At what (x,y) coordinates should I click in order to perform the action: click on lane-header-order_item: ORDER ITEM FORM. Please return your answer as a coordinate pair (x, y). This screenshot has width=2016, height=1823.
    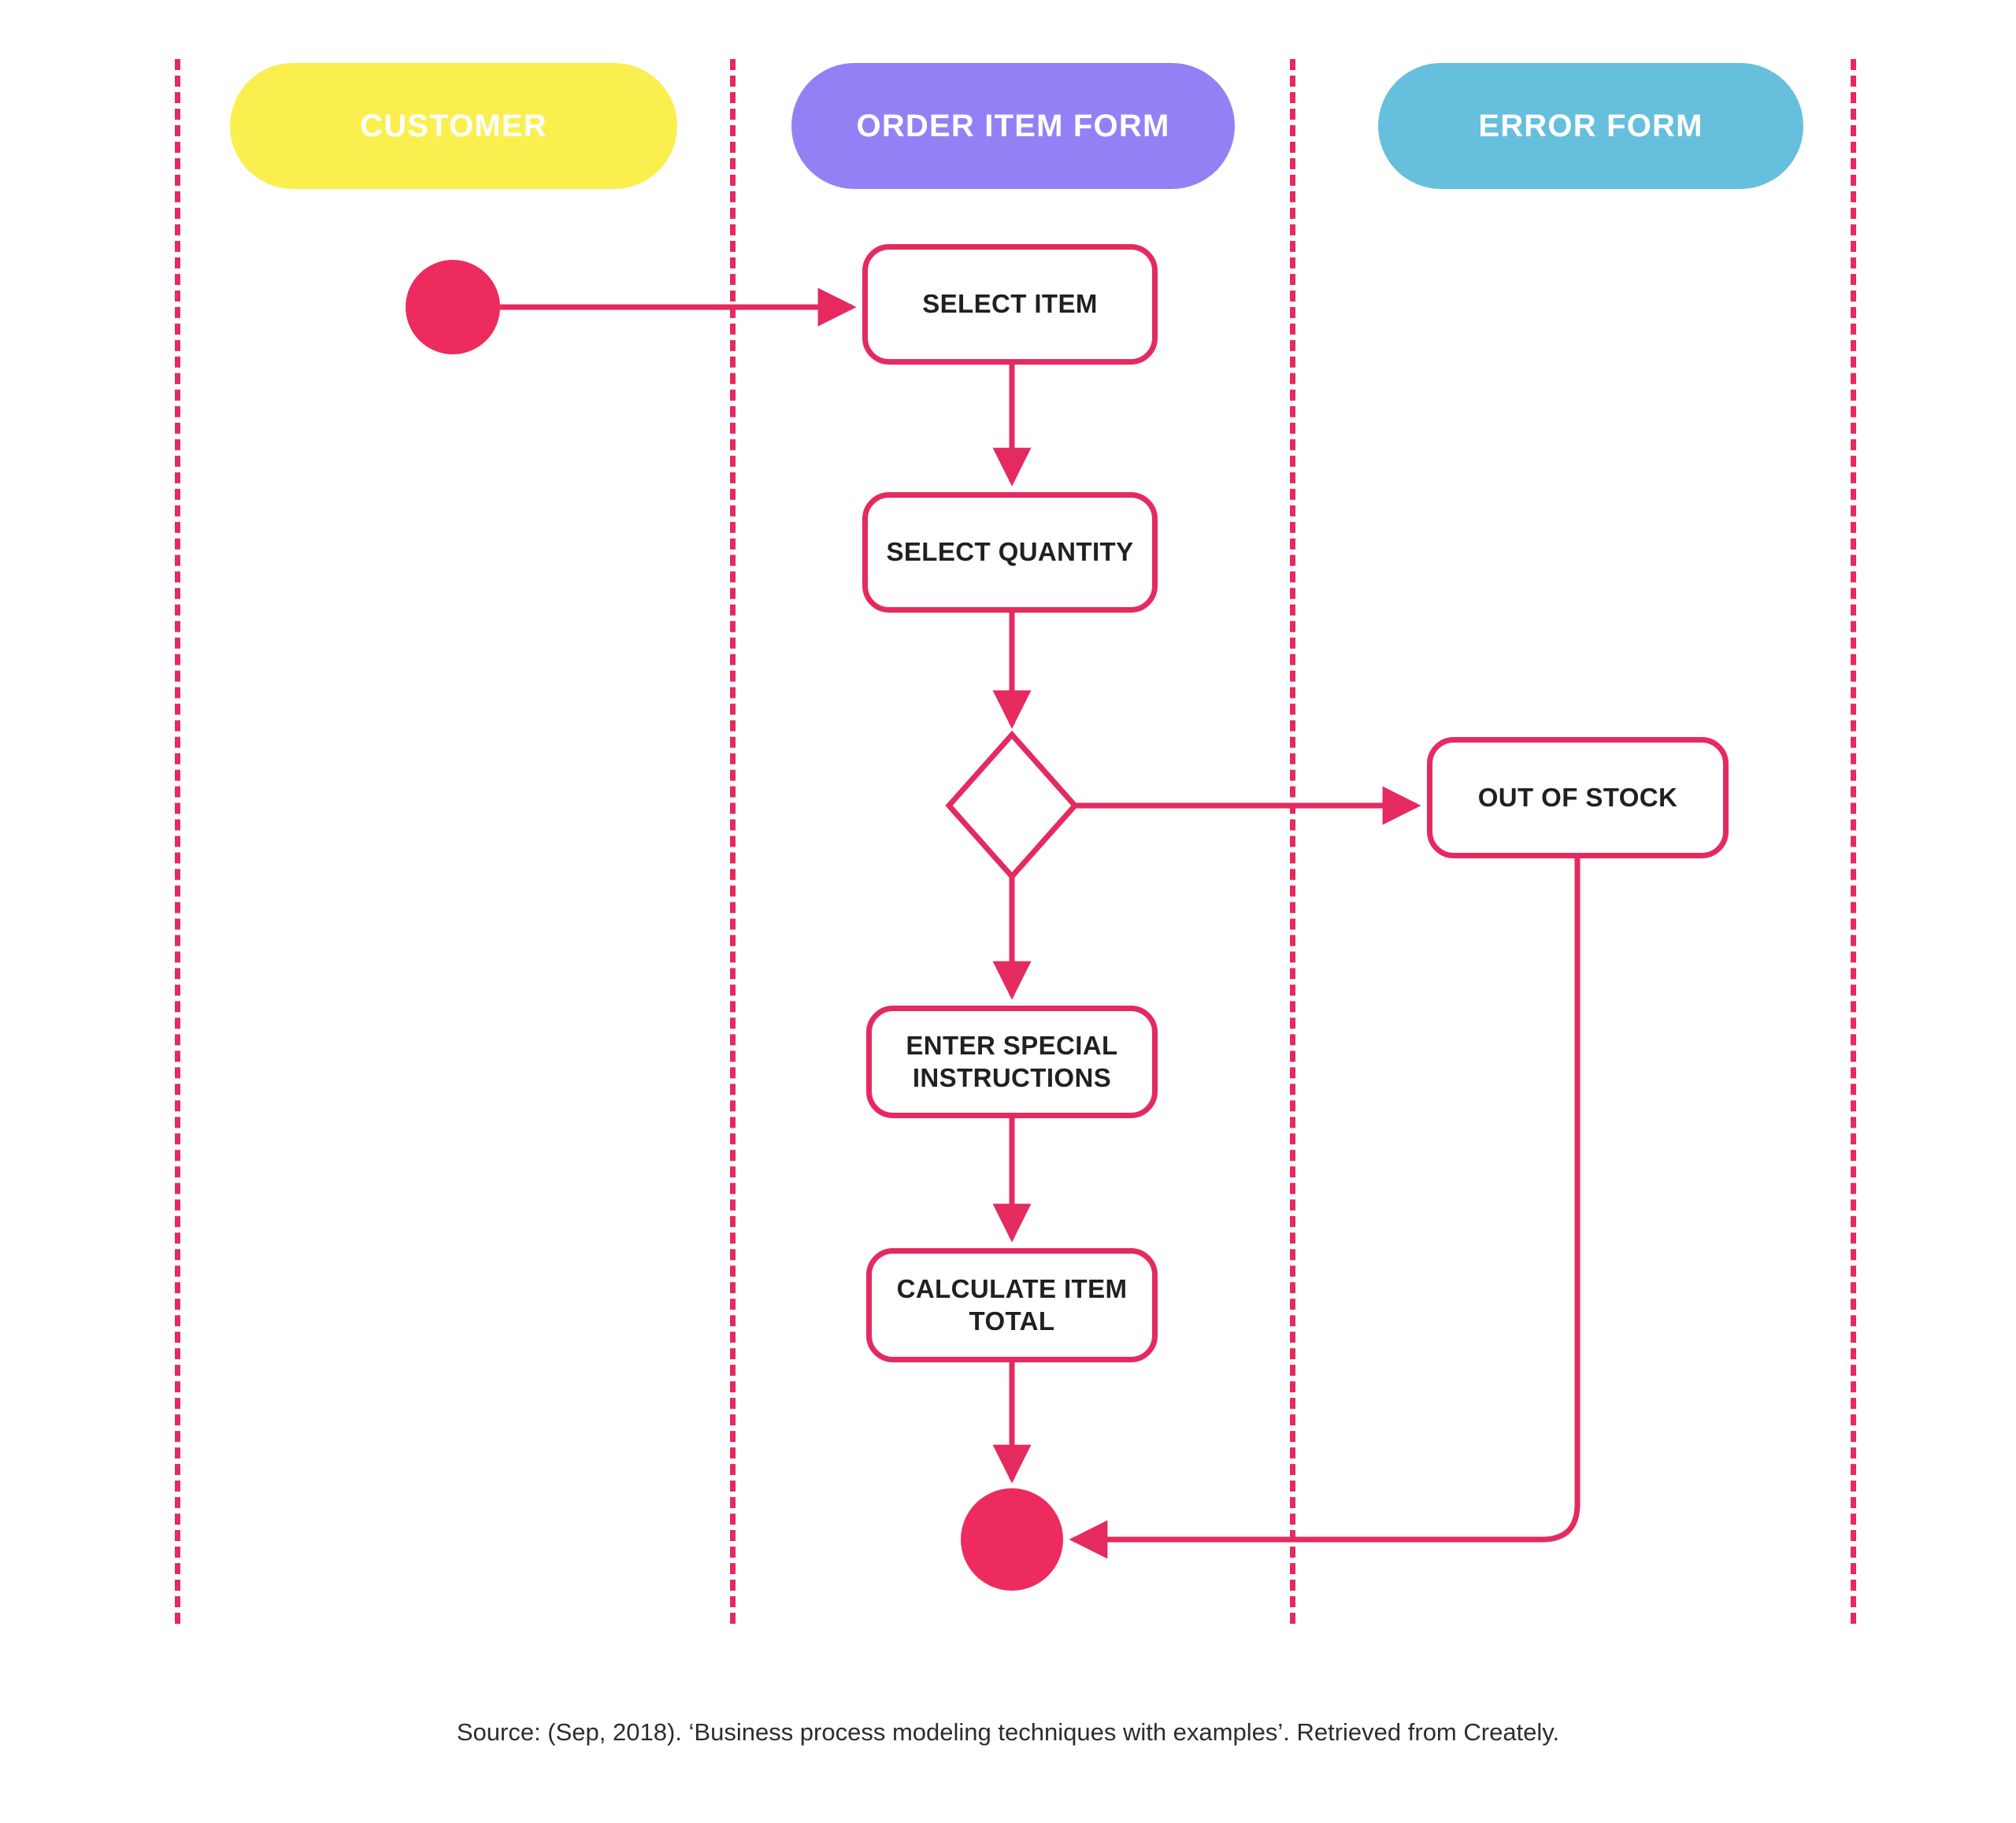
    Looking at the image, I should click on (1013, 126).